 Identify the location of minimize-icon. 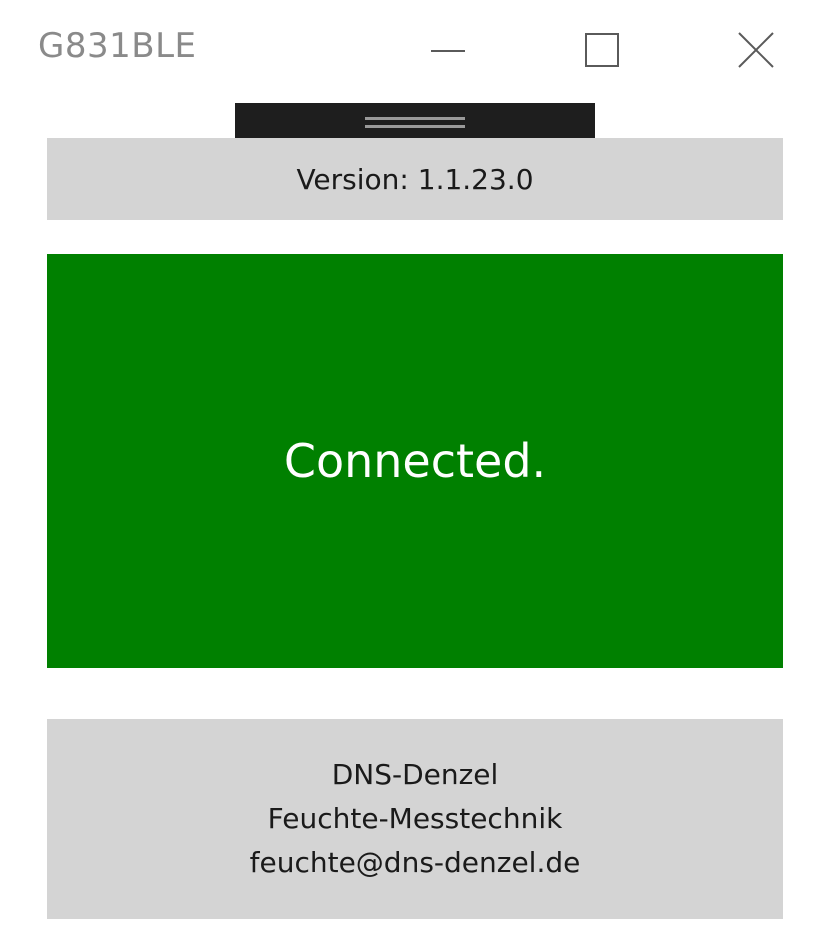
(448, 51).